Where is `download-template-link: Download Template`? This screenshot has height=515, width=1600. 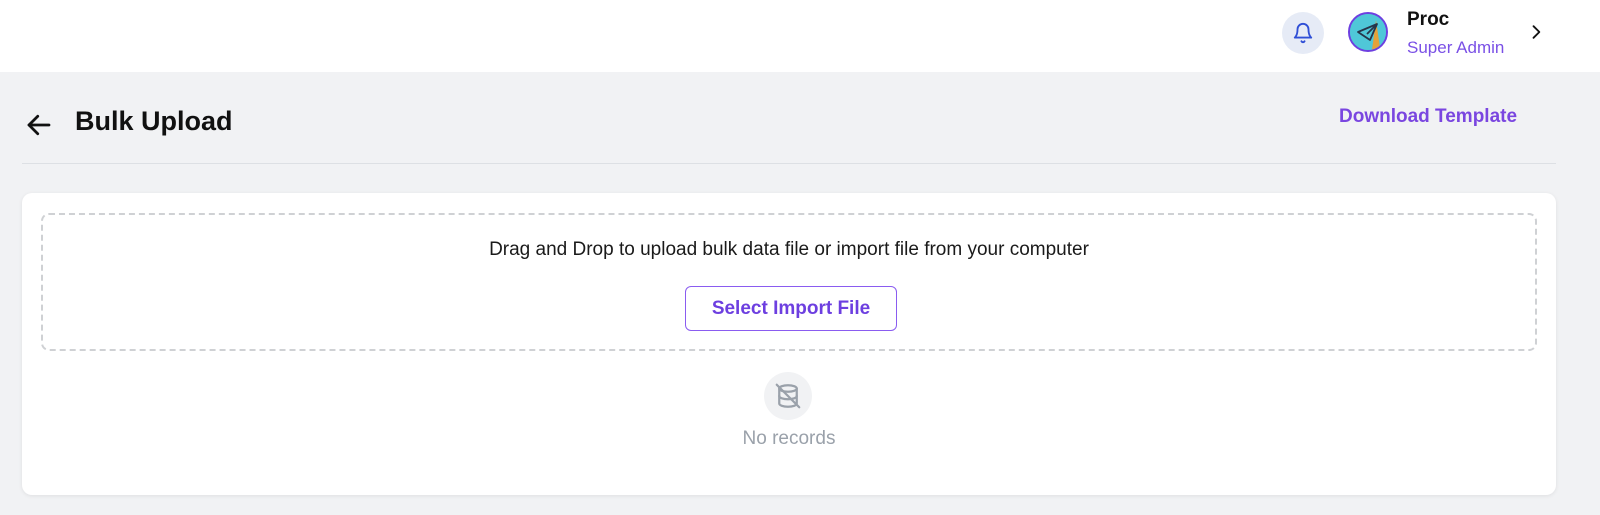 download-template-link: Download Template is located at coordinates (1428, 117).